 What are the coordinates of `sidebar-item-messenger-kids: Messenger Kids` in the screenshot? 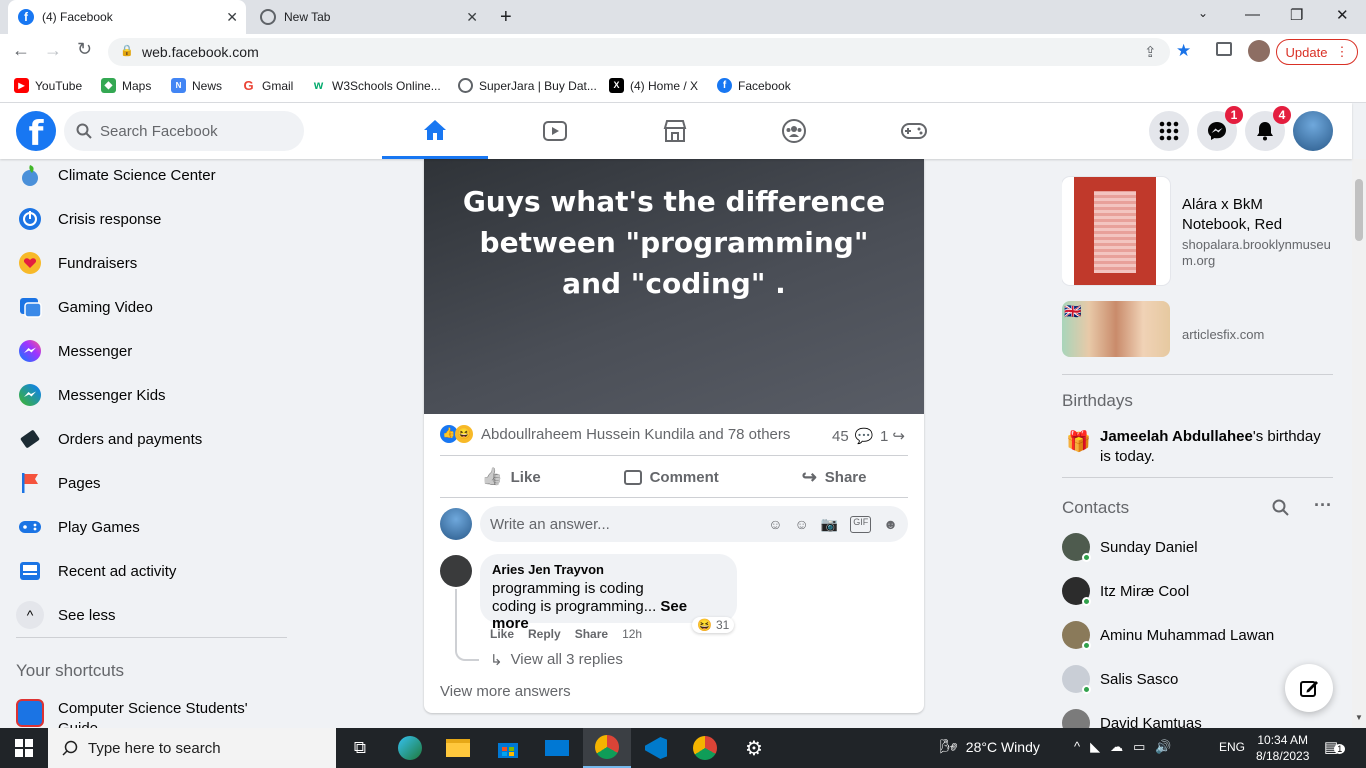 It's located at (91, 395).